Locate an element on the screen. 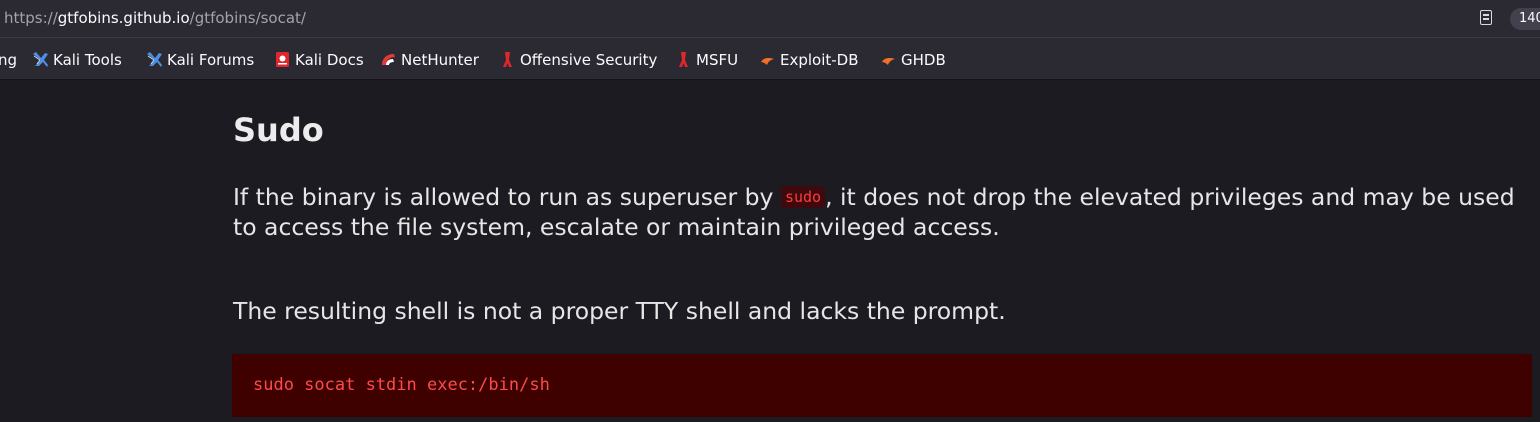 Image resolution: width=1540 pixels, height=422 pixels. bookmark-label: Offensive Security is located at coordinates (589, 60).